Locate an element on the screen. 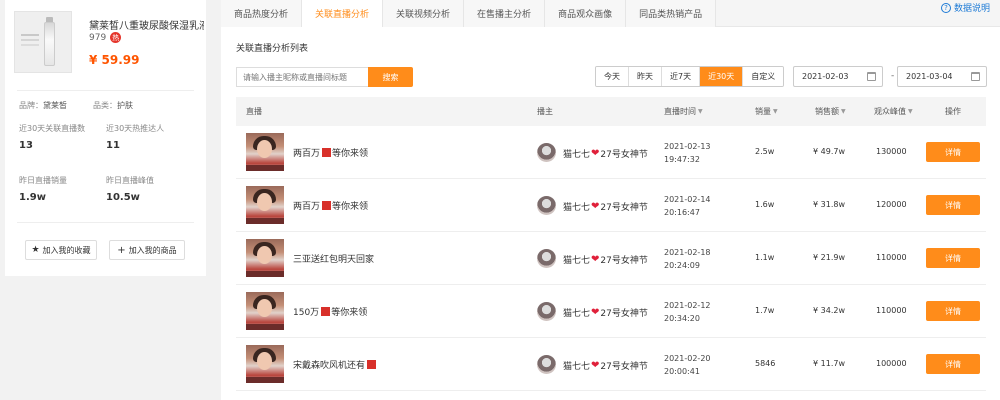 The image size is (1000, 400). header-viewers-label: 观众峰值 is located at coordinates (890, 111).